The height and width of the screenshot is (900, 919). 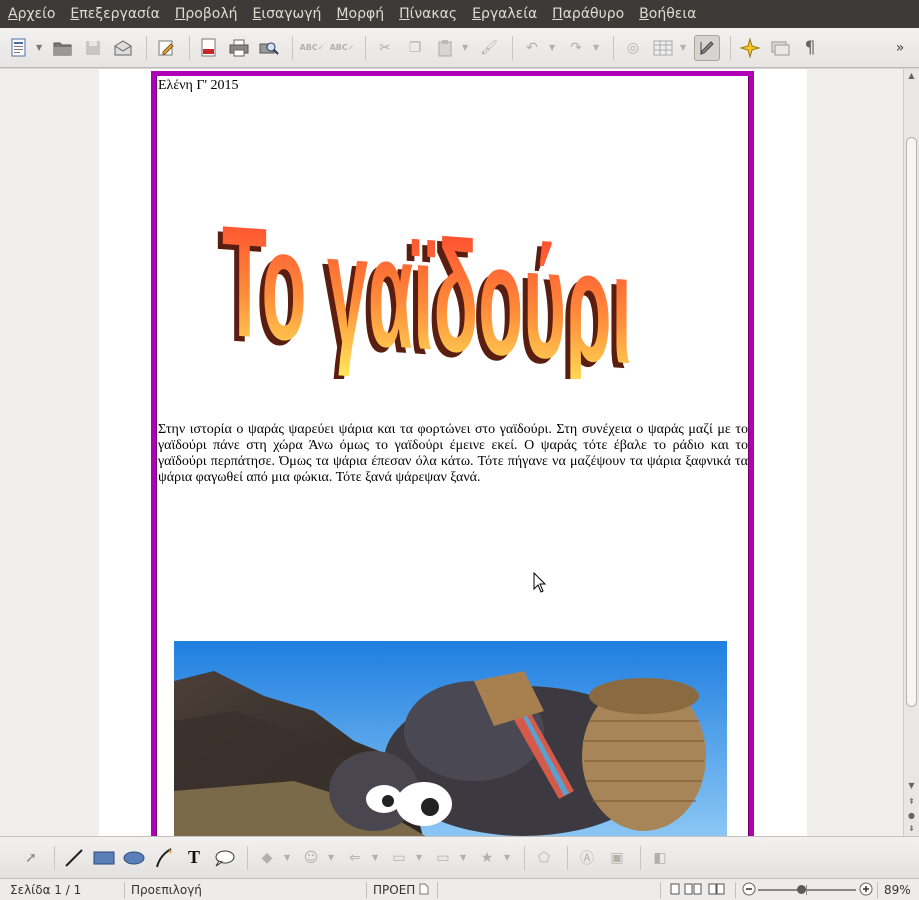 What do you see at coordinates (717, 890) in the screenshot?
I see `book-view-icon` at bounding box center [717, 890].